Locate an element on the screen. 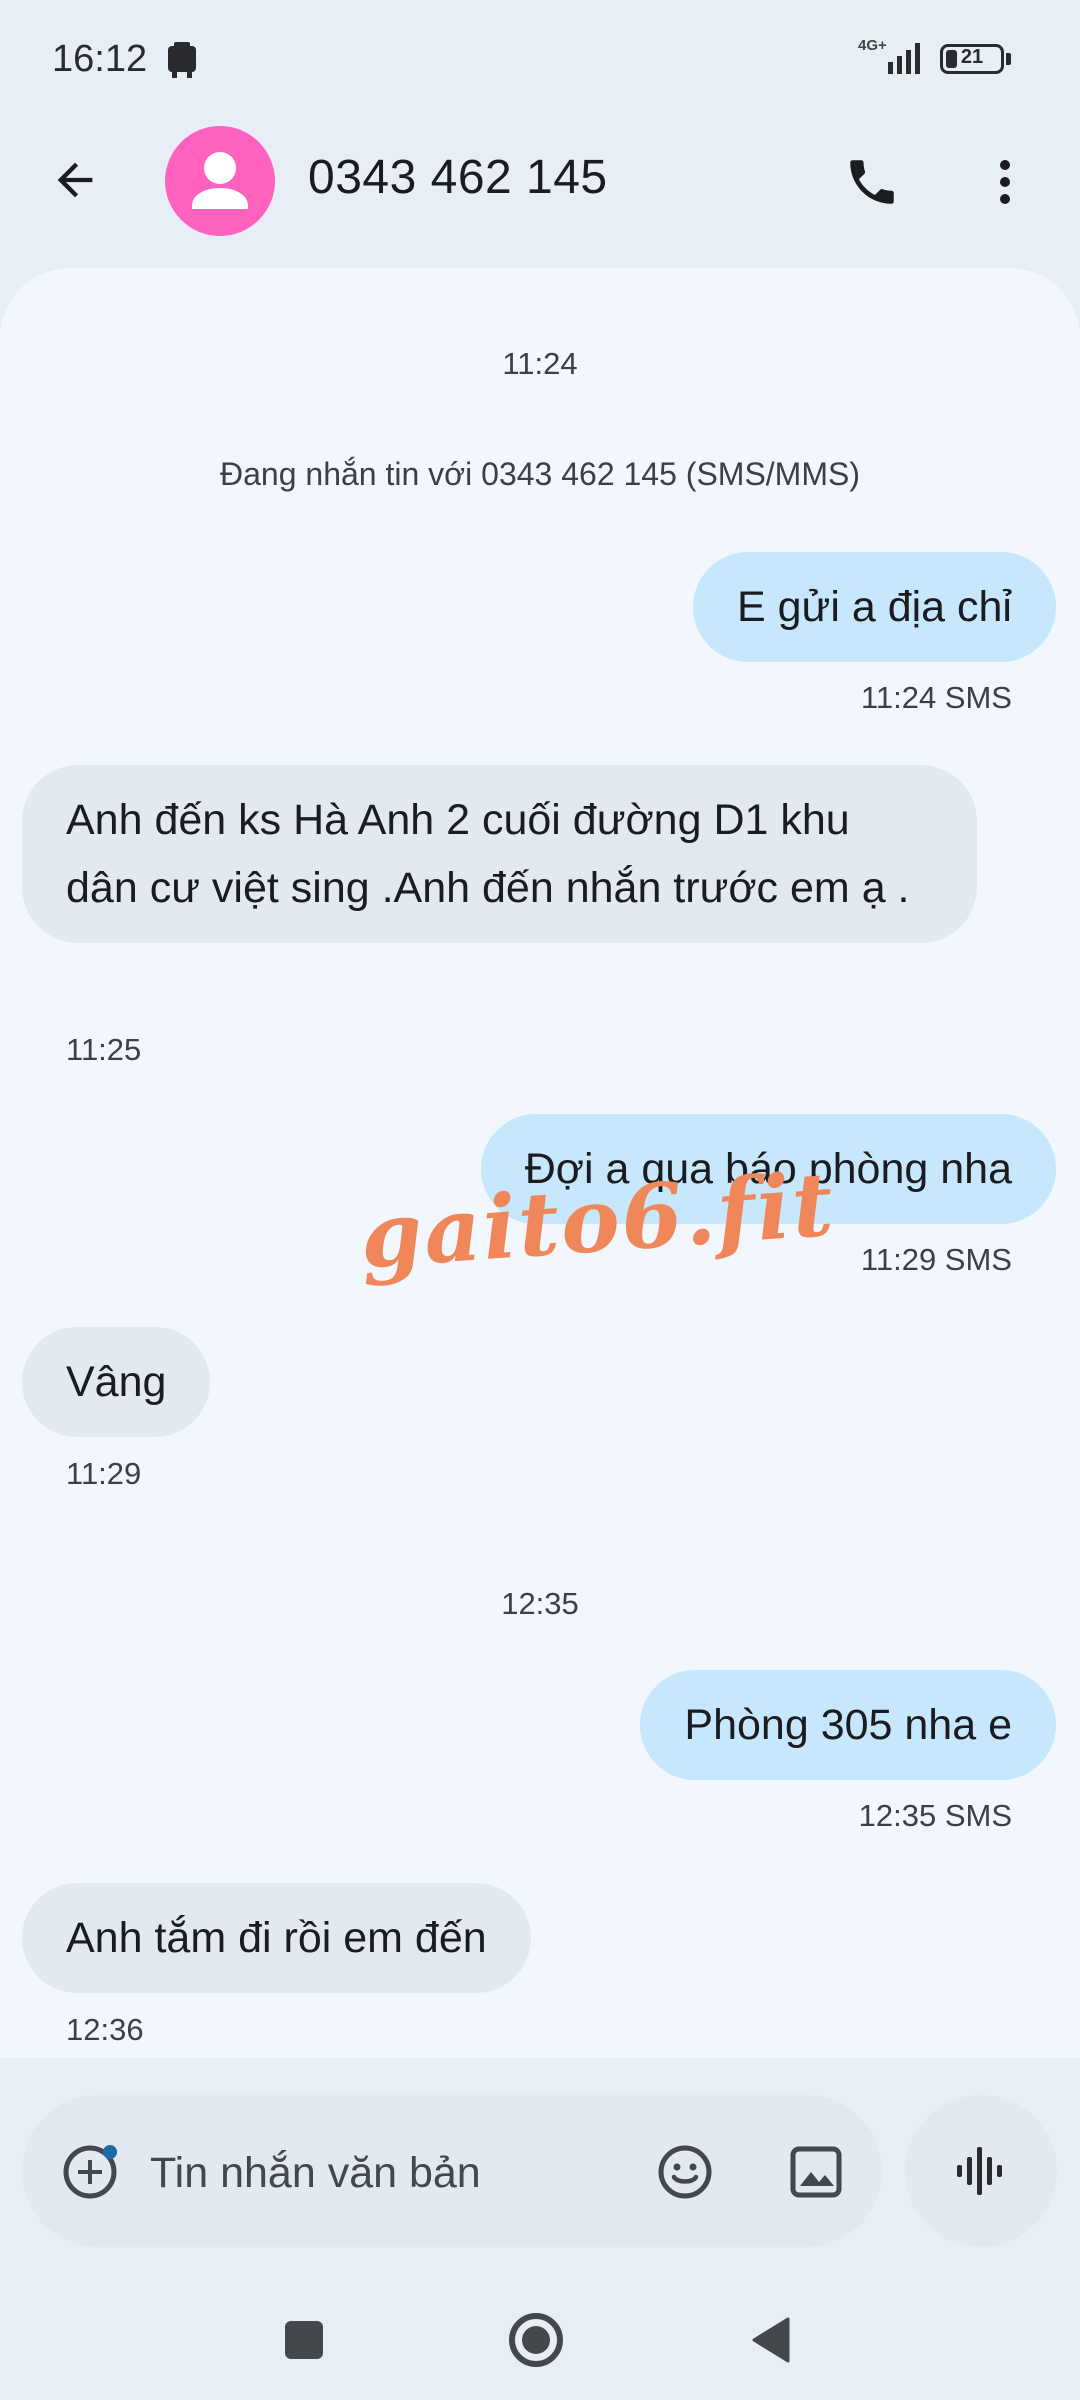 The image size is (1080, 2400). battery-icon: 21 is located at coordinates (972, 59).